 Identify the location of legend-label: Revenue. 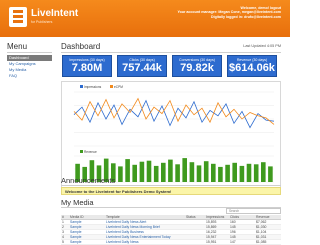
(90, 152).